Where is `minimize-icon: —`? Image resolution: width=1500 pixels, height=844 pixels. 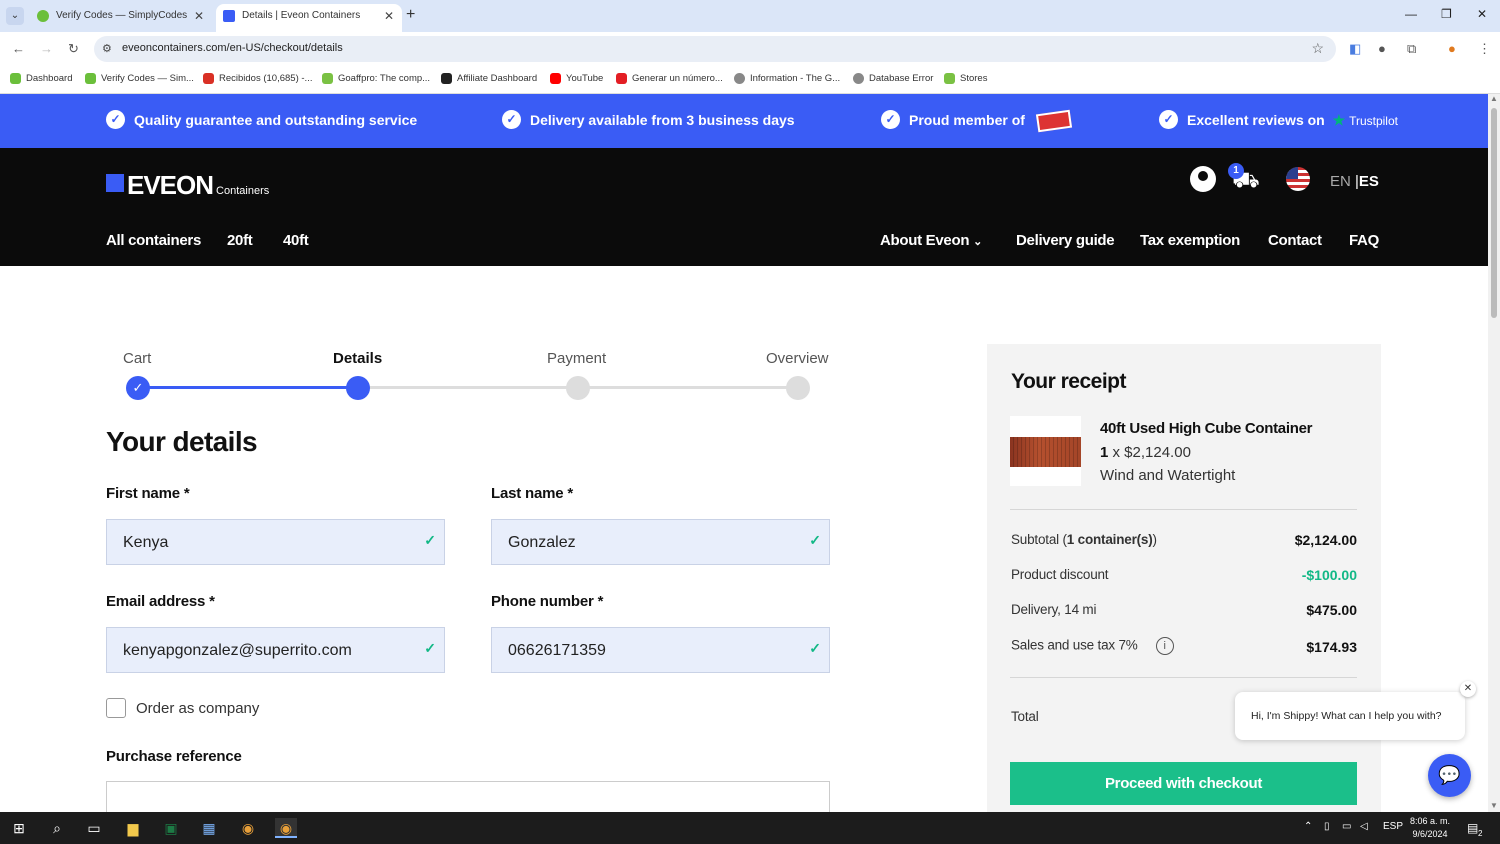
minimize-icon: — is located at coordinates (1411, 14).